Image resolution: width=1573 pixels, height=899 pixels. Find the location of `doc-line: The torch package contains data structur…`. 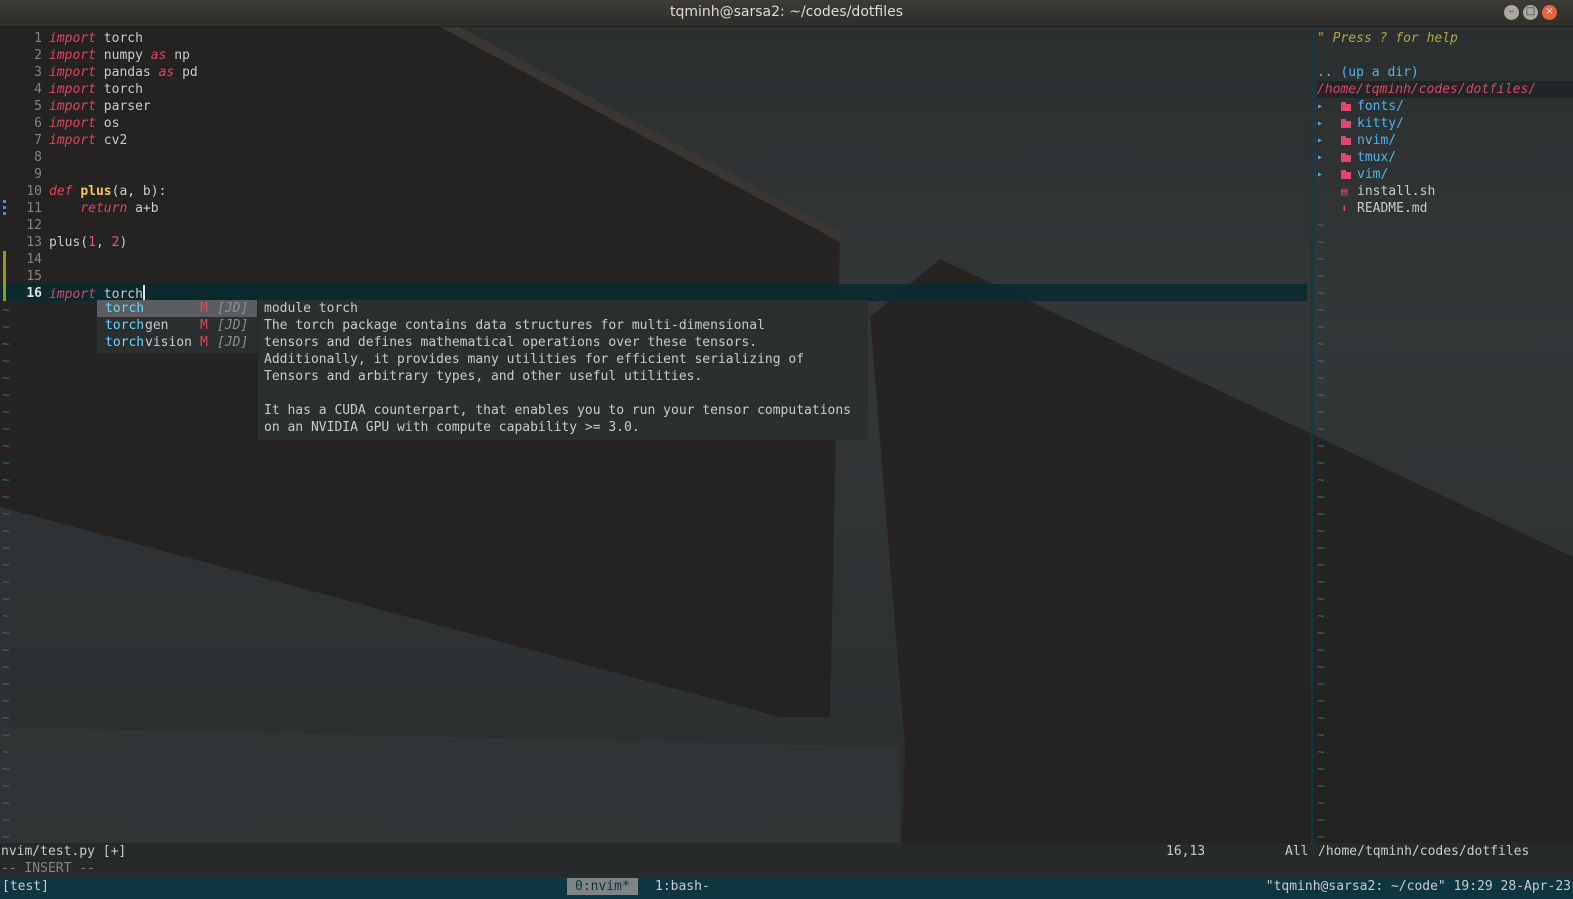

doc-line: The torch package contains data structur… is located at coordinates (514, 325).